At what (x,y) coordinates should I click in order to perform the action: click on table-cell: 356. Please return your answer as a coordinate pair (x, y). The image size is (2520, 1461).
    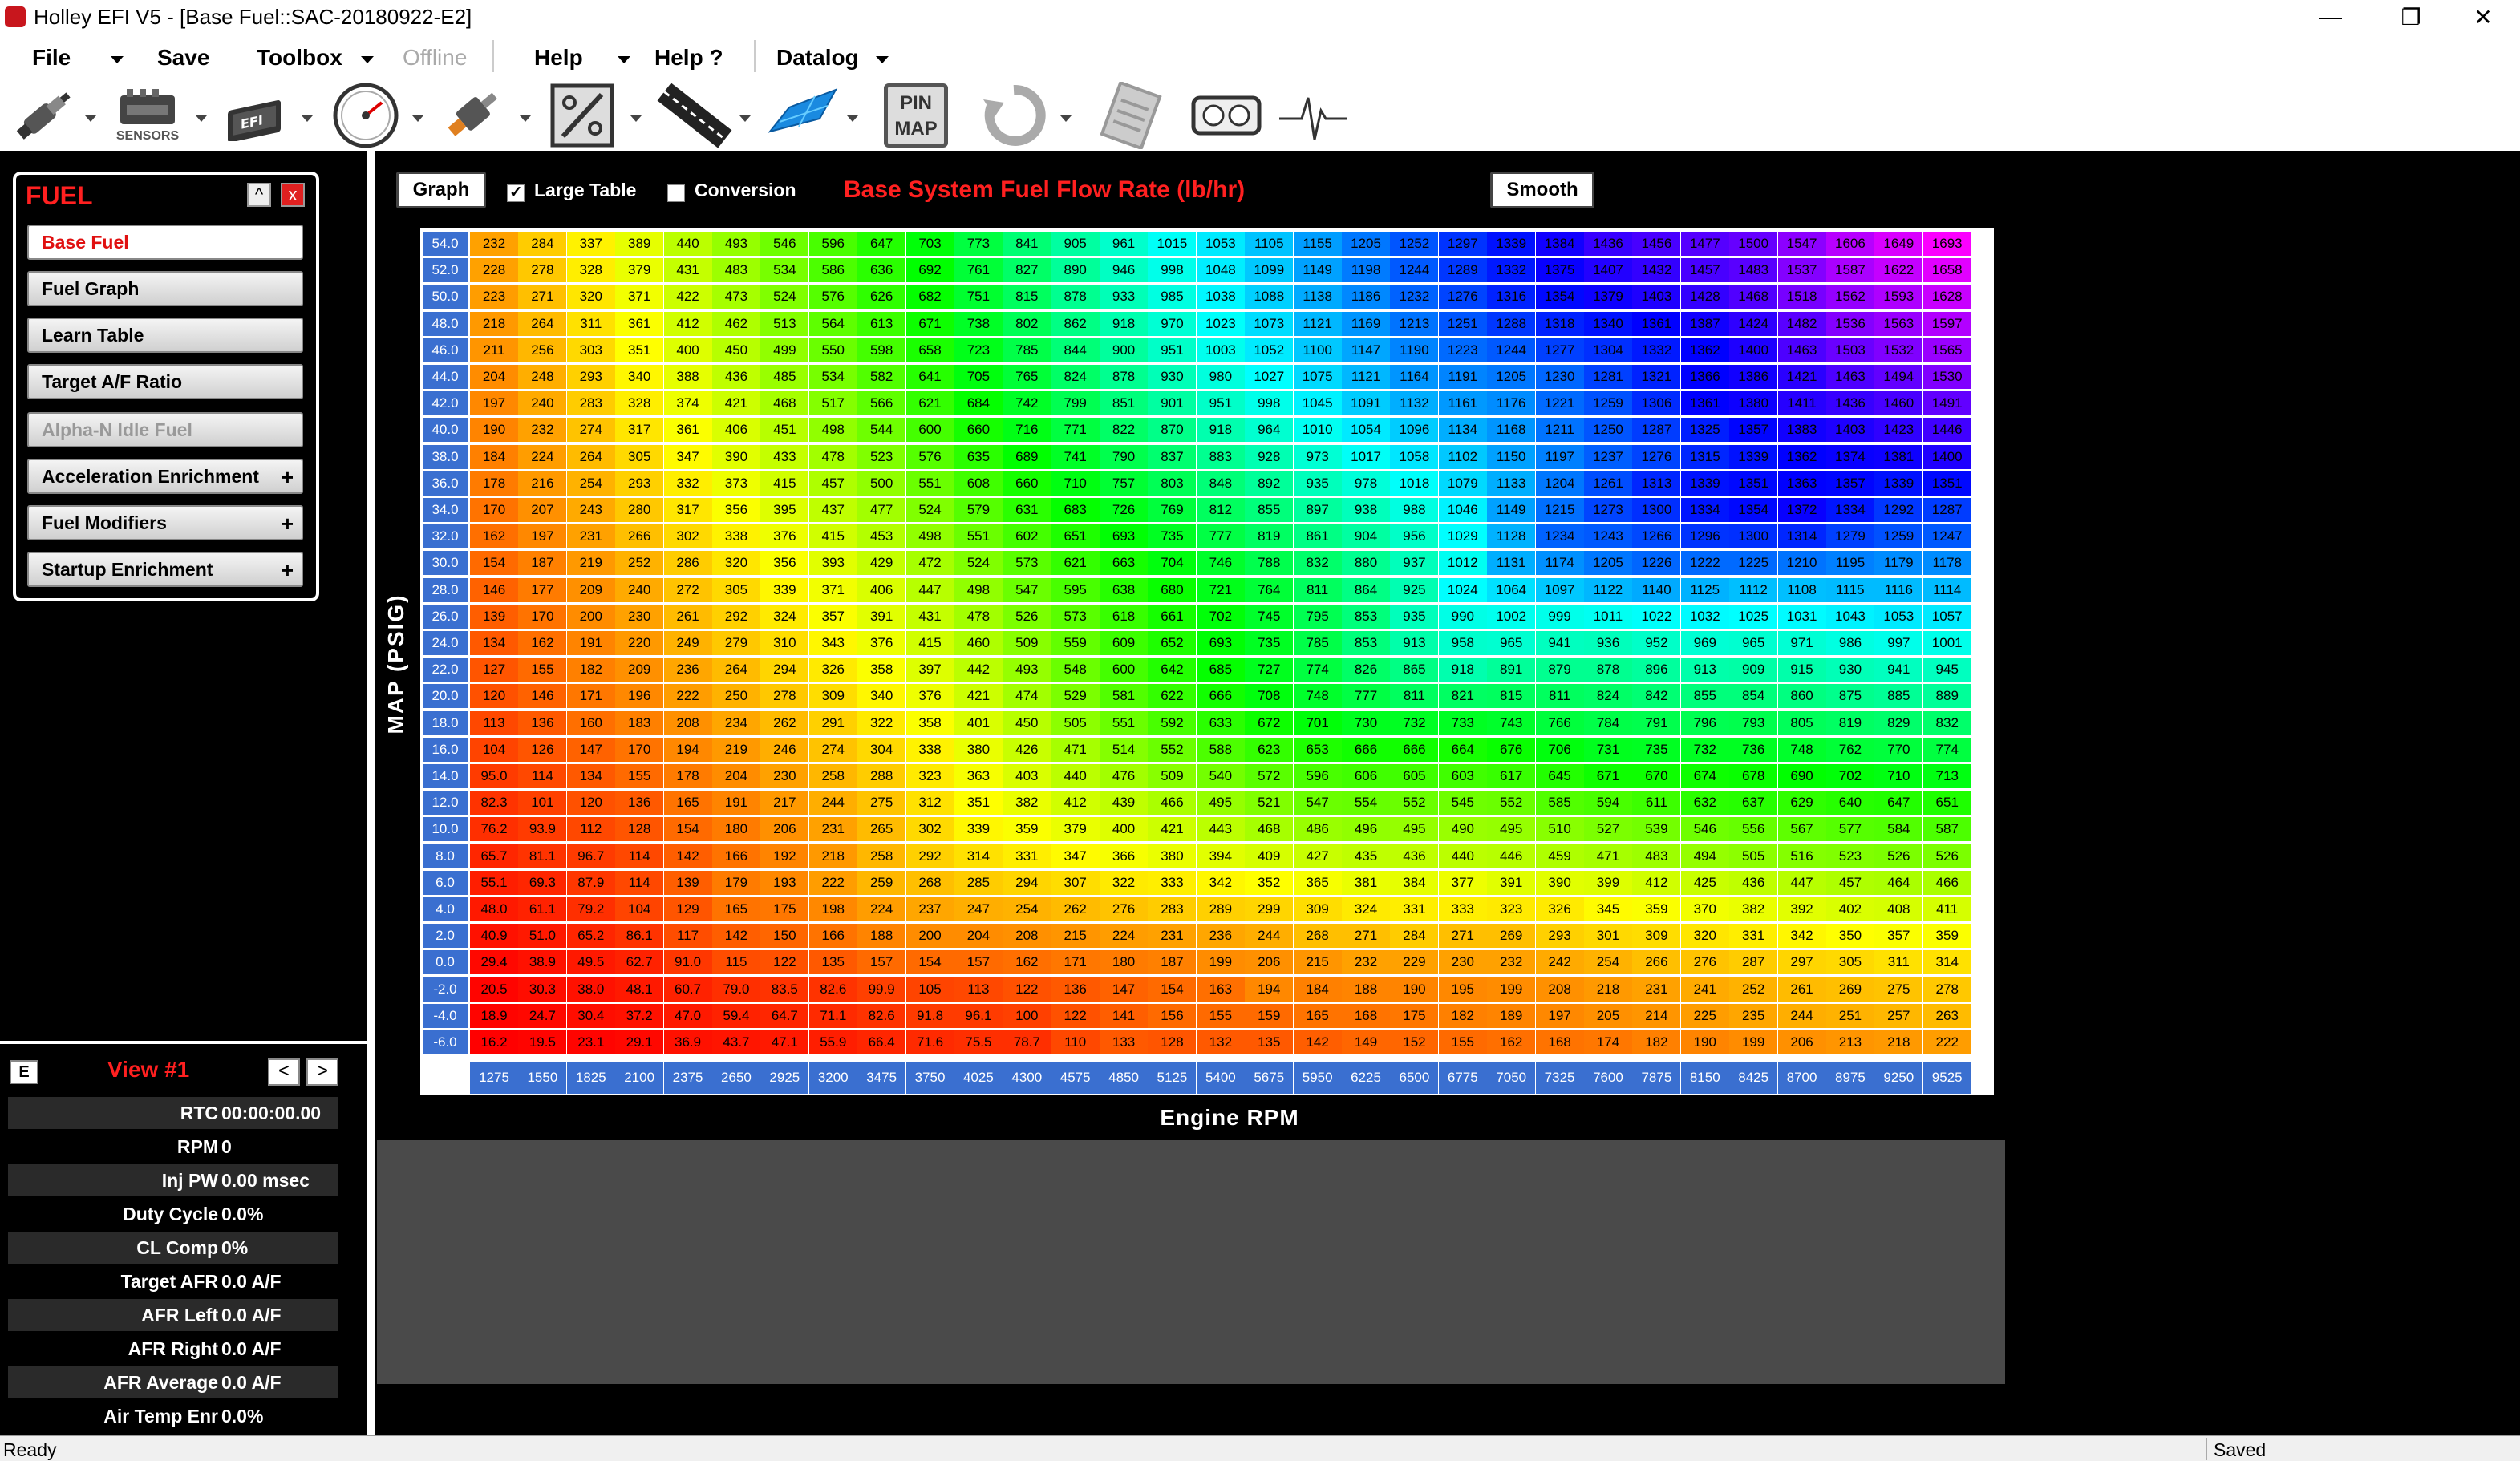
    Looking at the image, I should click on (735, 510).